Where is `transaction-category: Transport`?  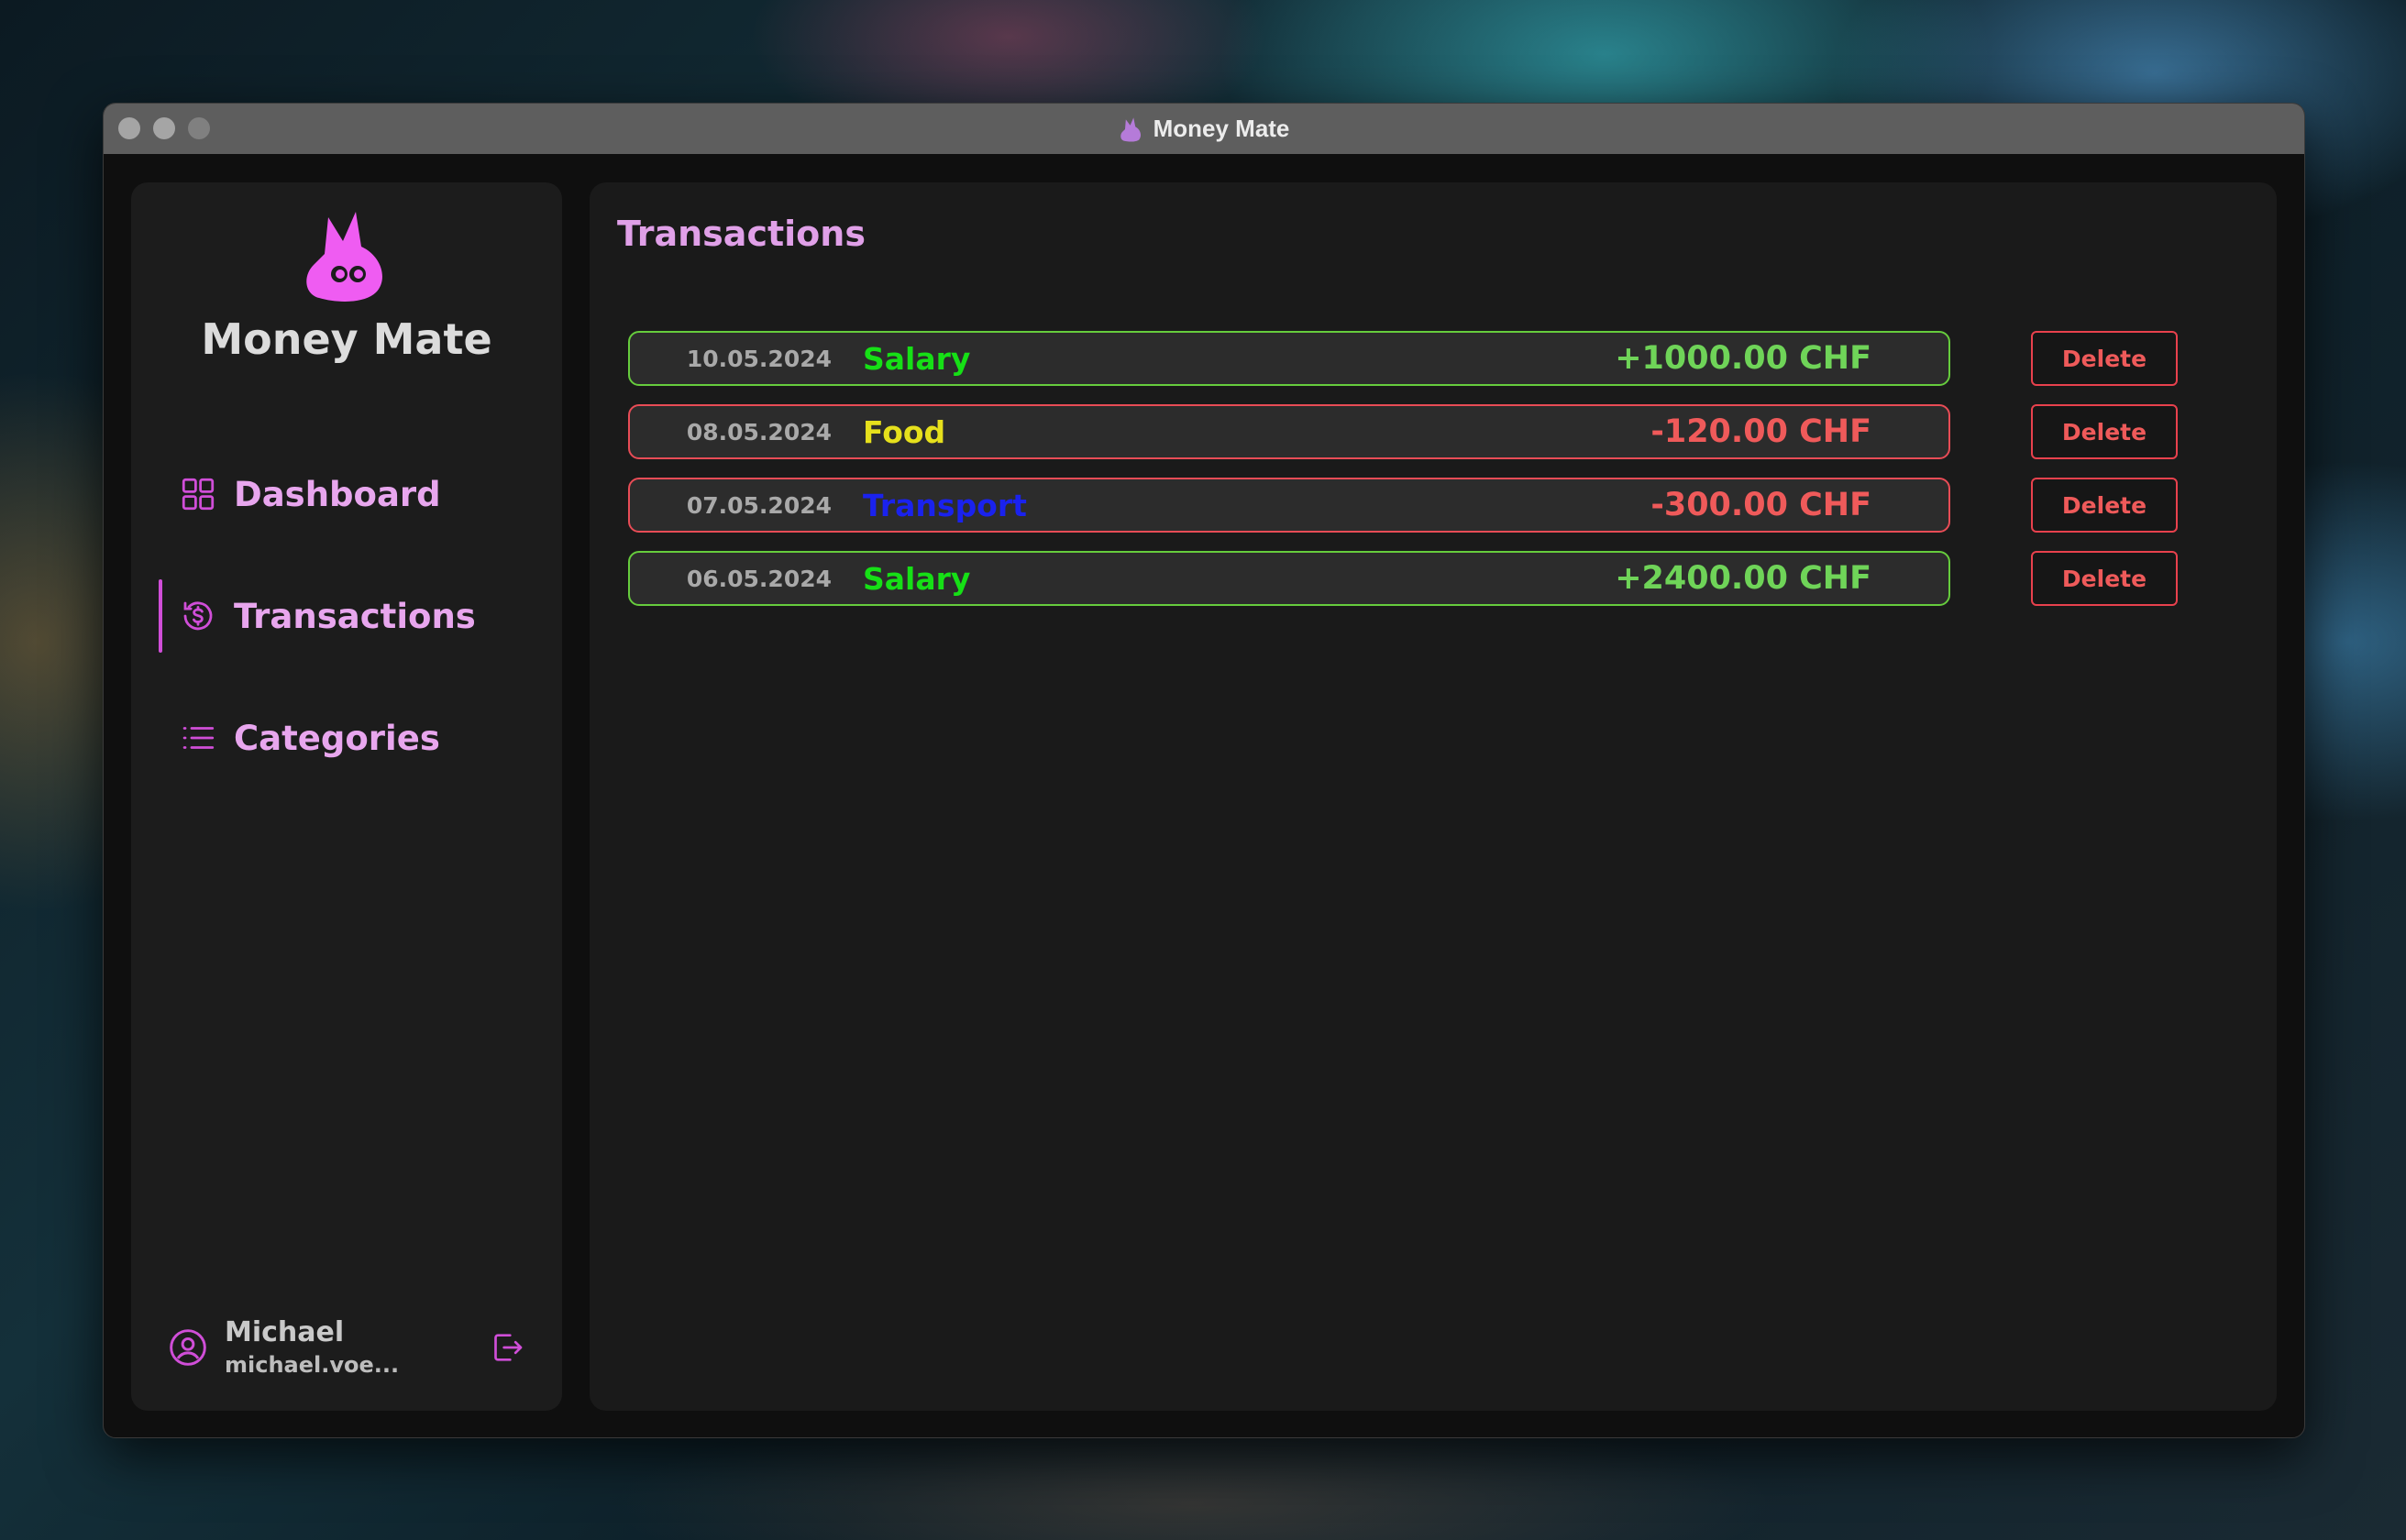 transaction-category: Transport is located at coordinates (945, 505).